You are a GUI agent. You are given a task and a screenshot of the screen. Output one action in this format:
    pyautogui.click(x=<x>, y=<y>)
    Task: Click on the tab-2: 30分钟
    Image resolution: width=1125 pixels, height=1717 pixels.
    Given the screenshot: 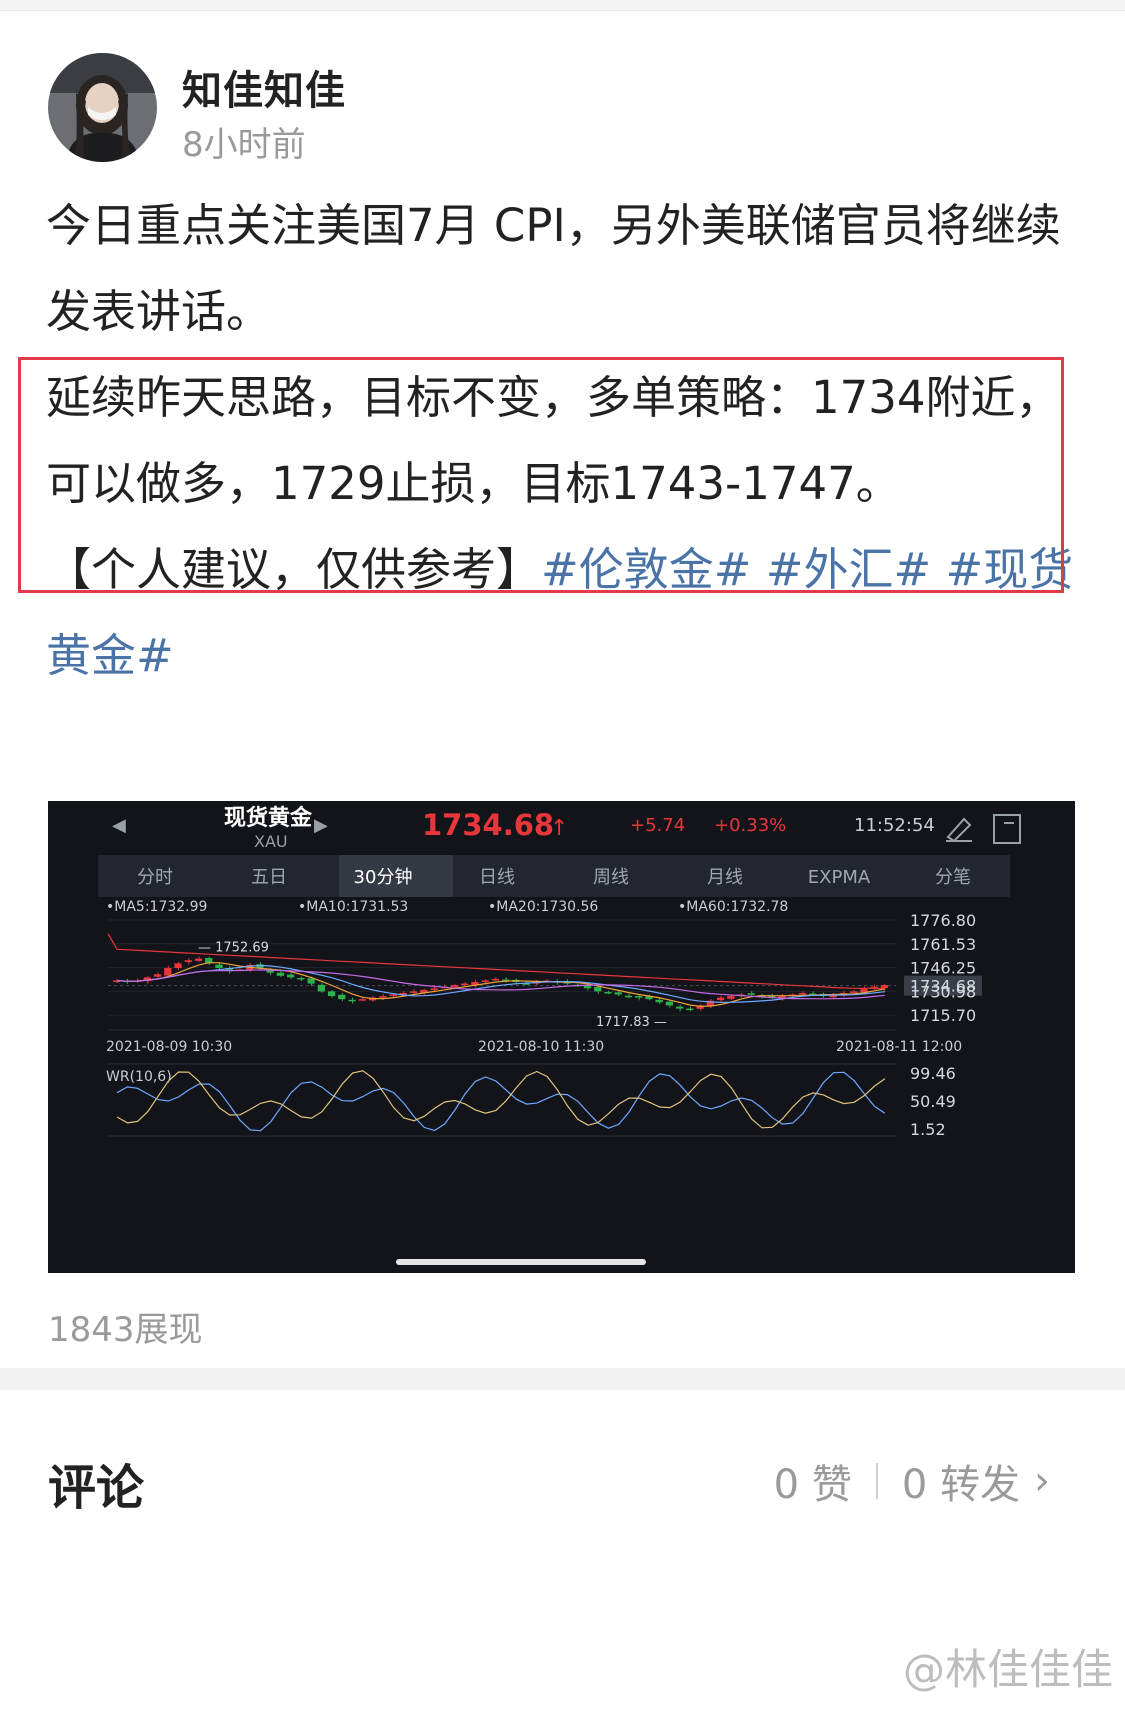 What is the action you would take?
    pyautogui.click(x=383, y=877)
    